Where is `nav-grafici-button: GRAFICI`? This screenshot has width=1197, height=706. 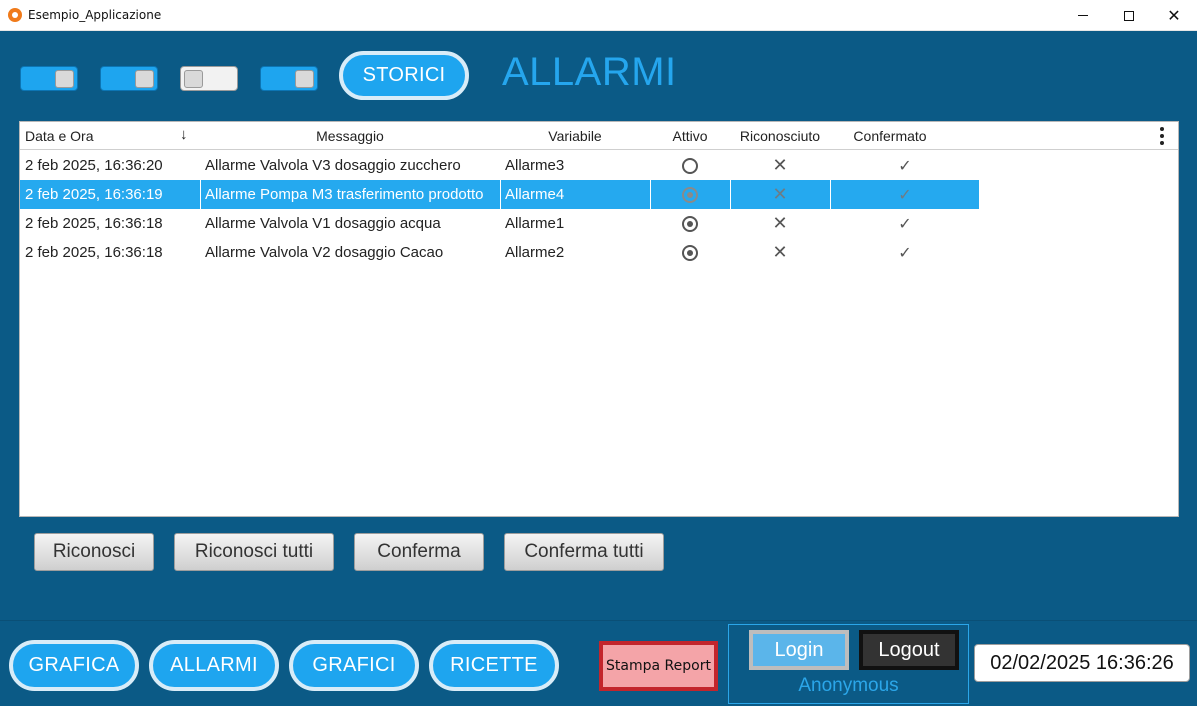 nav-grafici-button: GRAFICI is located at coordinates (354, 665).